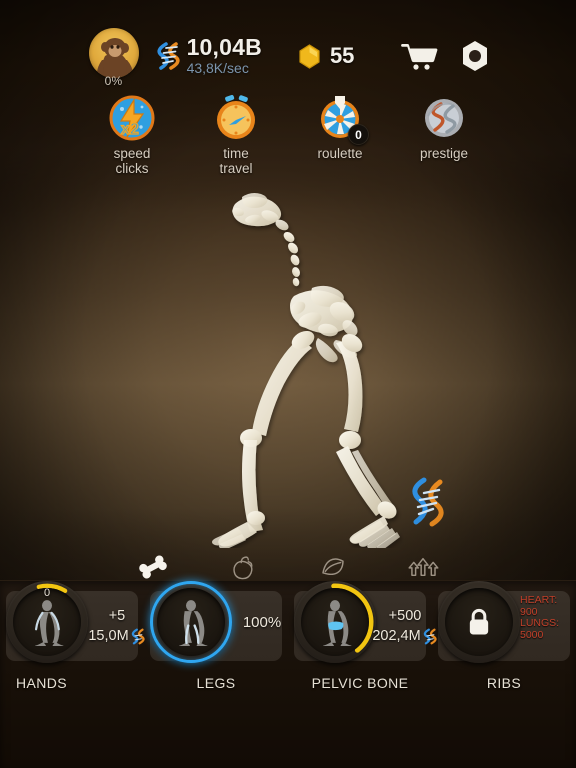 The height and width of the screenshot is (768, 576). I want to click on powerup-prestige: prestige, so click(444, 135).